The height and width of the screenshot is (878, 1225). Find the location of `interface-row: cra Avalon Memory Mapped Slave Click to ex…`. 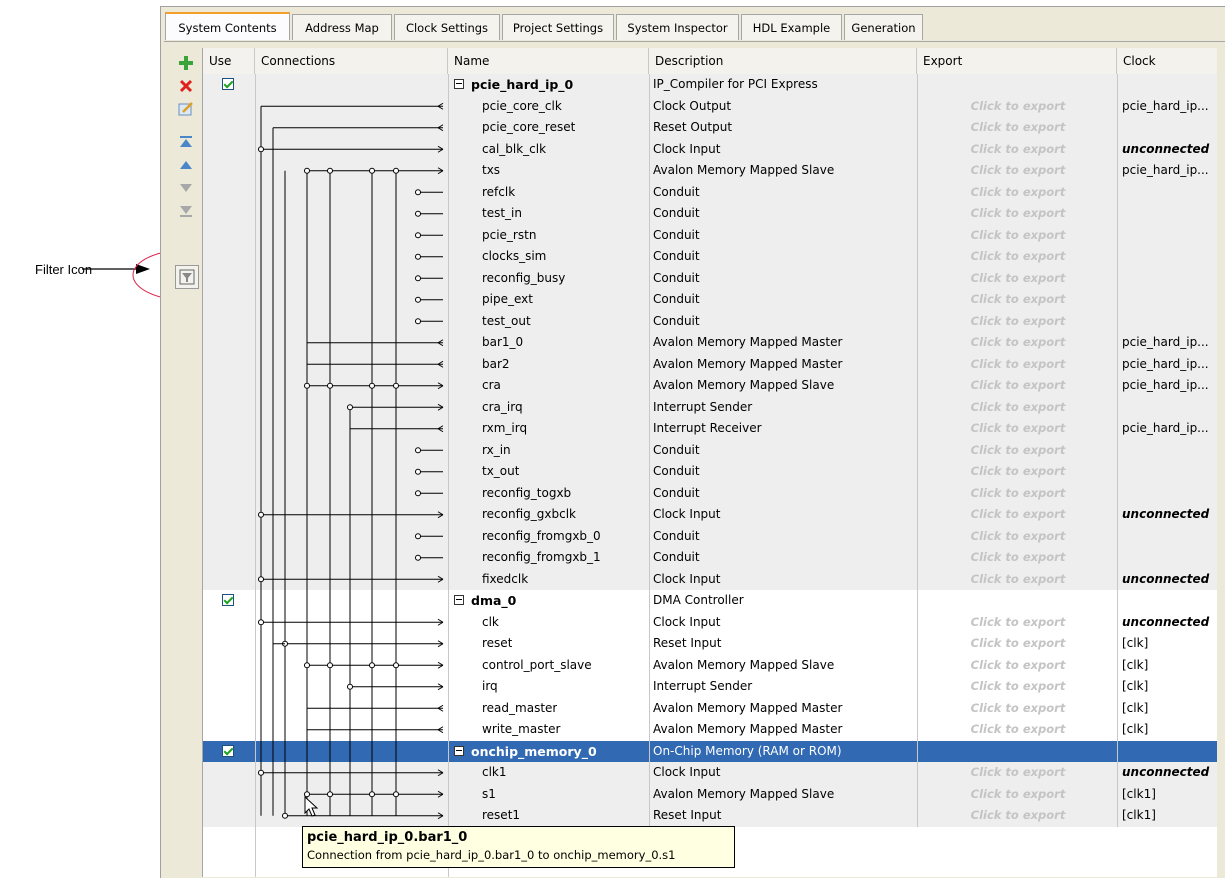

interface-row: cra Avalon Memory Mapped Slave Click to ex… is located at coordinates (710, 386).